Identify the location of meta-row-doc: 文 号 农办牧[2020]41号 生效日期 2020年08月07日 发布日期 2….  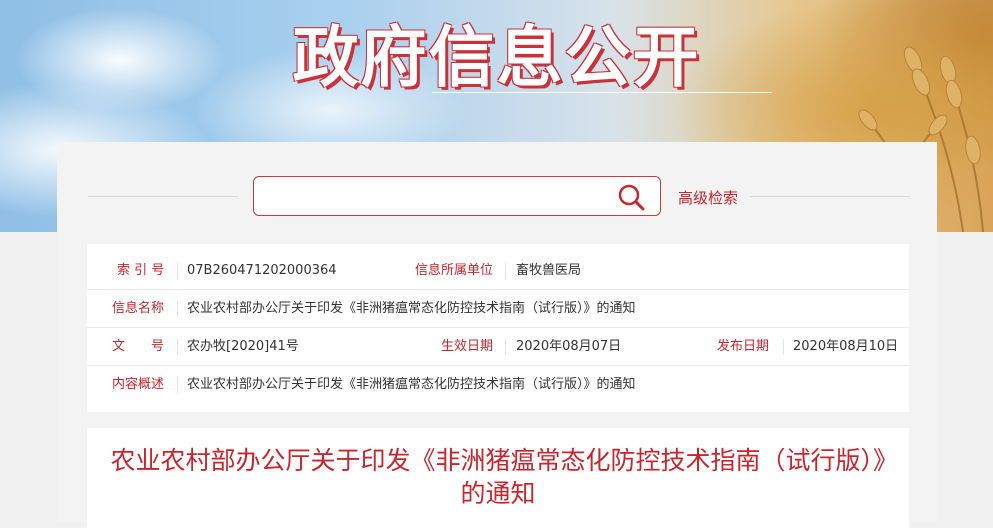
(498, 347).